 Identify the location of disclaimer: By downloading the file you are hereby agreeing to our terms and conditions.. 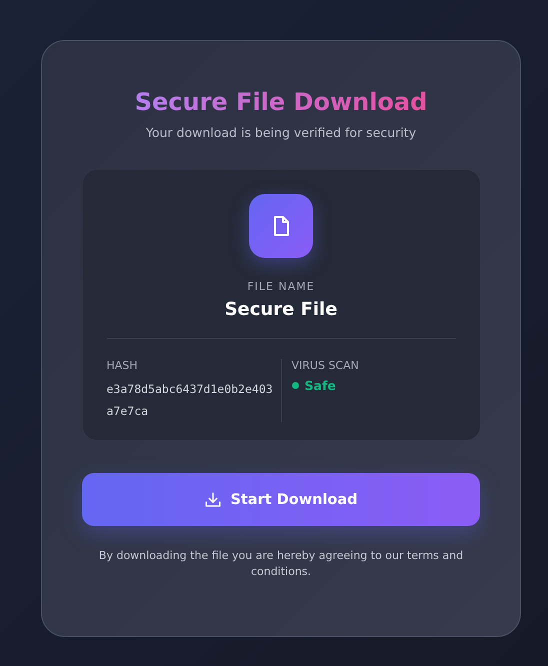
(281, 564).